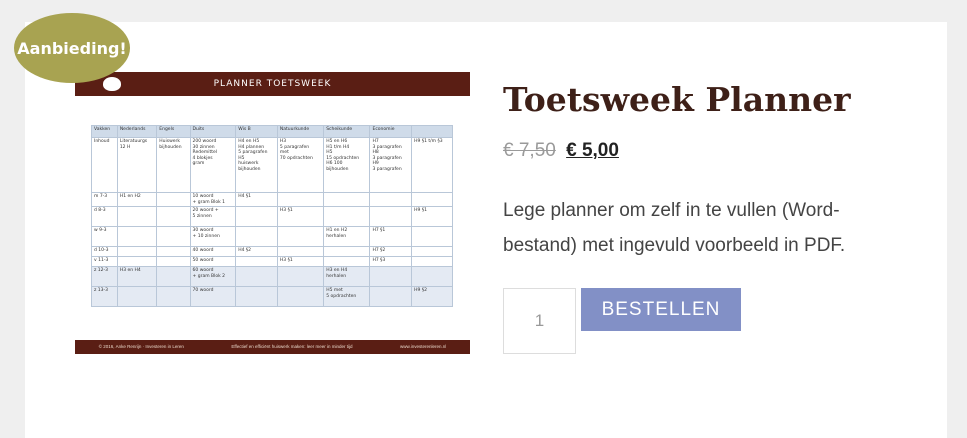  Describe the element at coordinates (137, 199) in the screenshot. I see `planner-cell: H1 en H2` at that location.